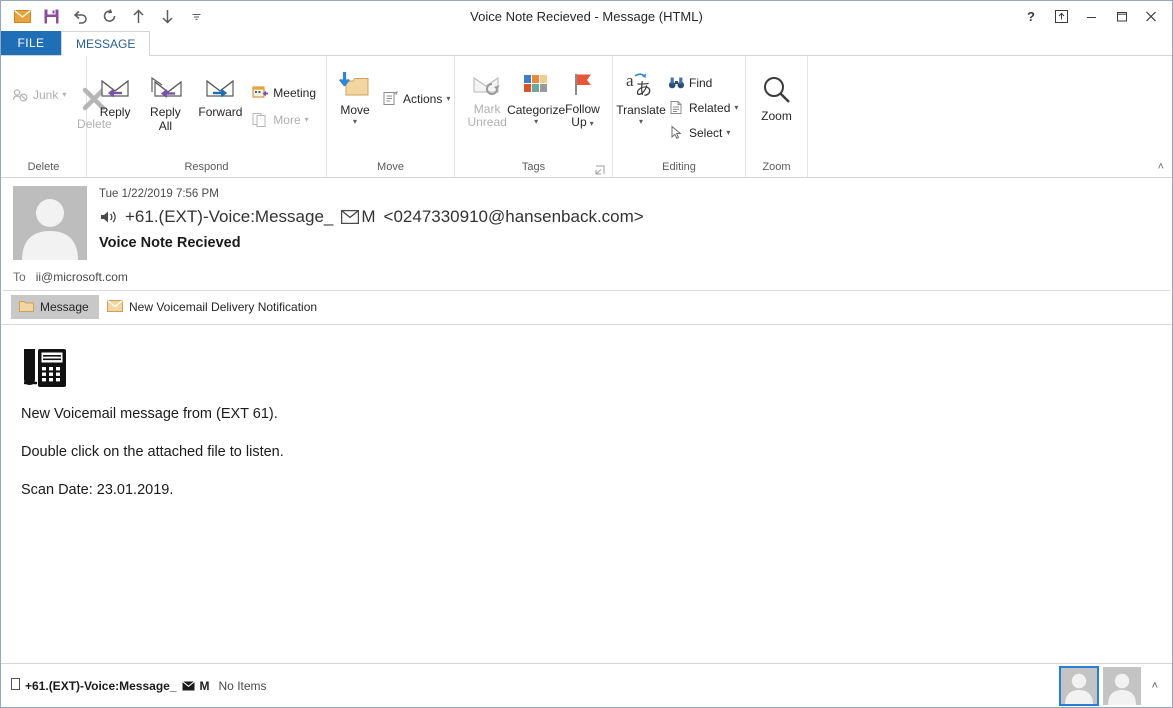 The image size is (1173, 708). Describe the element at coordinates (391, 116) in the screenshot. I see `ribbon-group-move: Move ▾ Actions ▾ Move` at that location.